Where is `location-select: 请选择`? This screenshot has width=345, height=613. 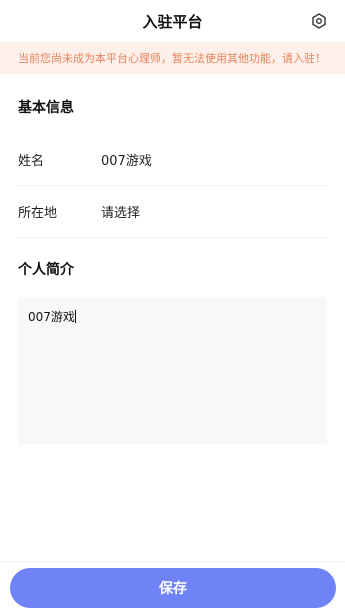
location-select: 请选择 is located at coordinates (120, 211).